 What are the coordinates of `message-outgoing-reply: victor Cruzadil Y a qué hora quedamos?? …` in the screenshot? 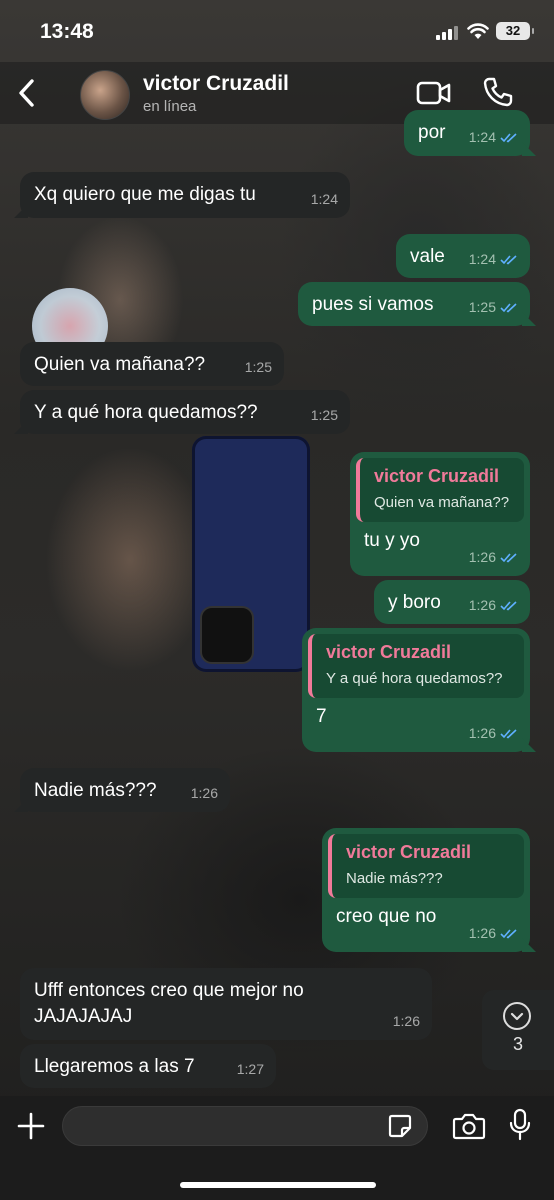 It's located at (416, 690).